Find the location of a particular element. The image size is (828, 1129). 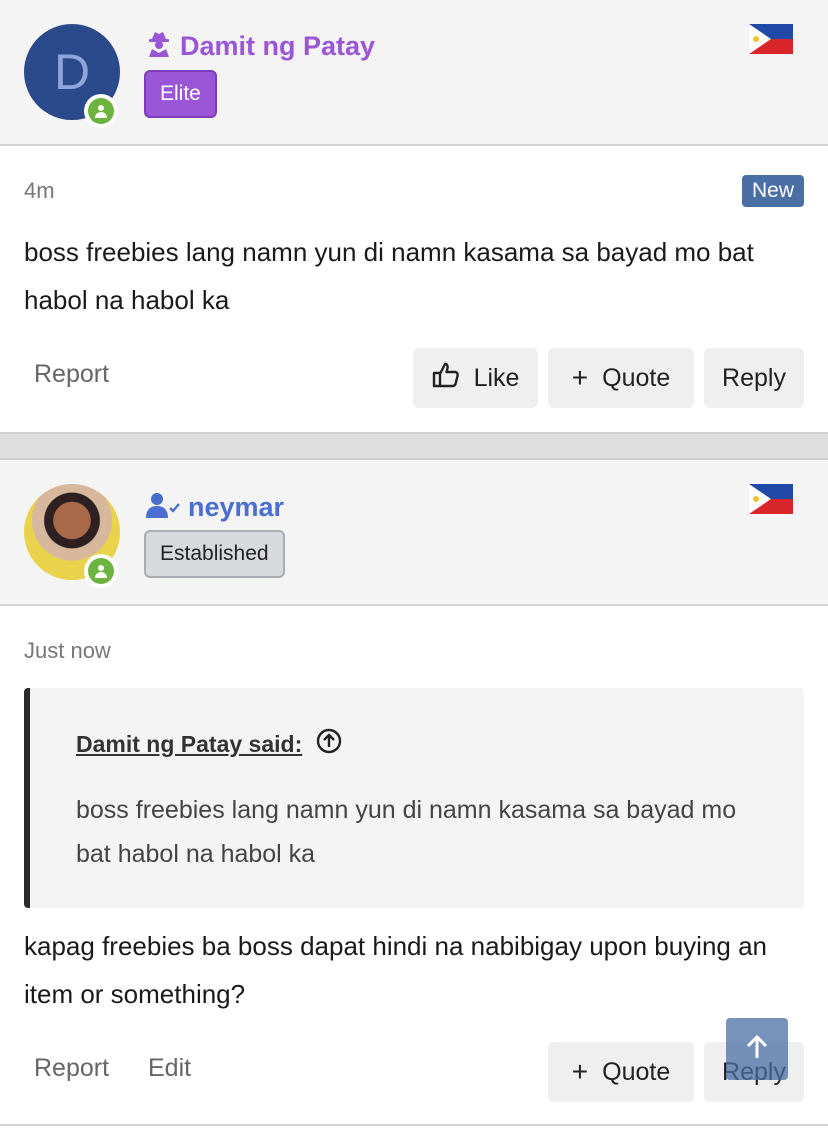

user-check-icon is located at coordinates (163, 507).